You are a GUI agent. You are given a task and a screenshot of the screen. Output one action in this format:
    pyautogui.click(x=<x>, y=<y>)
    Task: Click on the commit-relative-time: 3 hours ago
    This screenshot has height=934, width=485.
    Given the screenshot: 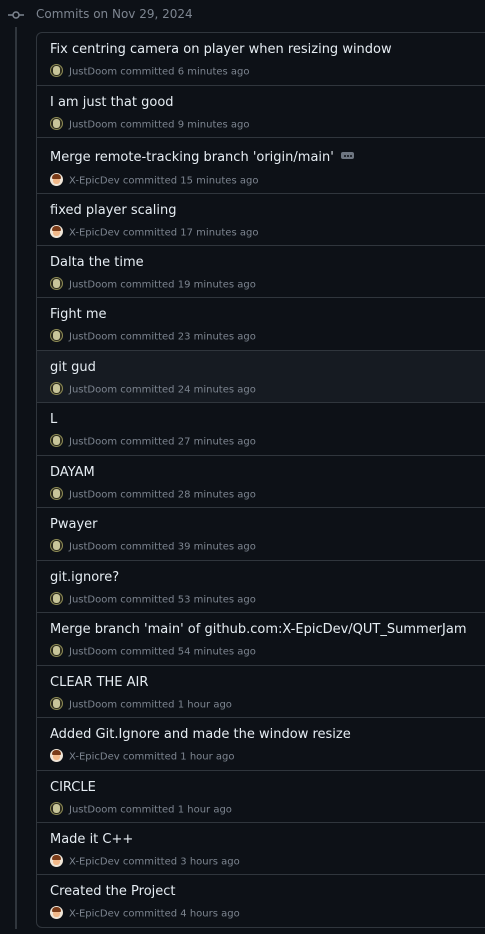 What is the action you would take?
    pyautogui.click(x=209, y=862)
    